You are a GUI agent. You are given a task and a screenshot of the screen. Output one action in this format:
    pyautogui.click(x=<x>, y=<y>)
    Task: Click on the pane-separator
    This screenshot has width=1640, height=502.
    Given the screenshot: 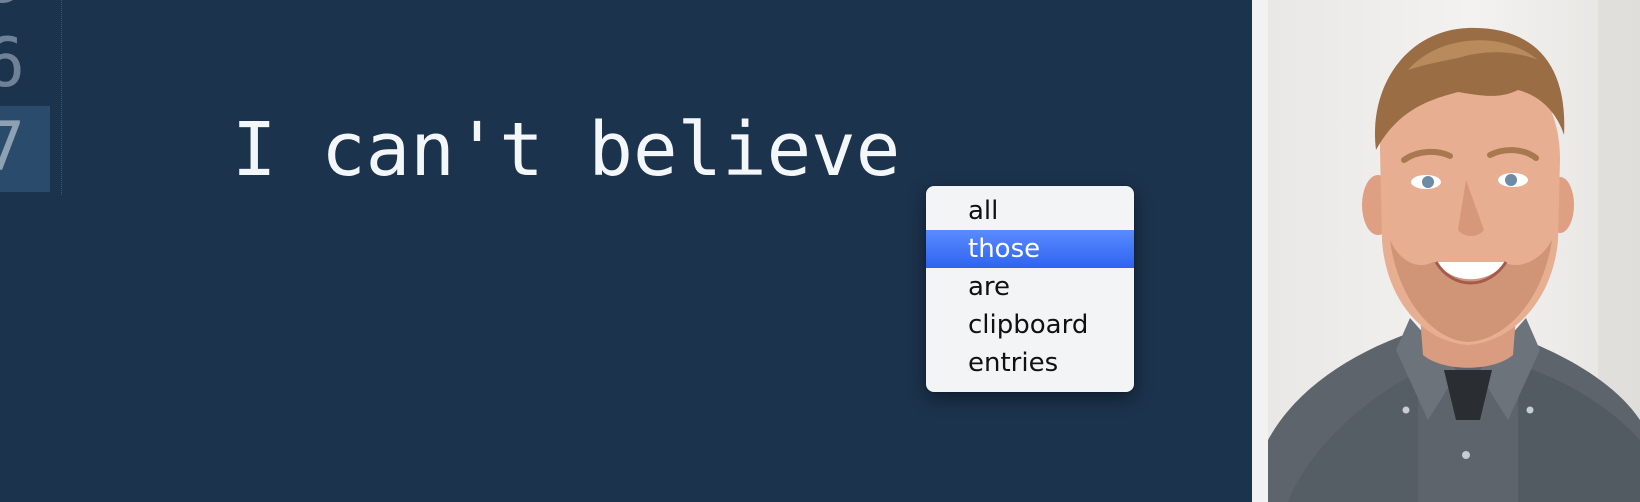 What is the action you would take?
    pyautogui.click(x=1260, y=251)
    